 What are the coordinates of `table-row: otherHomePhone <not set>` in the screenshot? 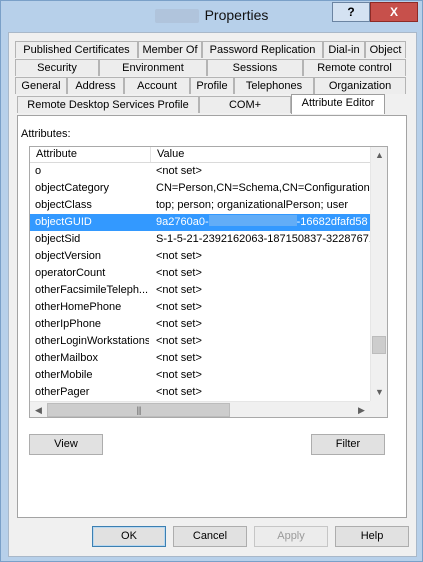 It's located at (200, 307).